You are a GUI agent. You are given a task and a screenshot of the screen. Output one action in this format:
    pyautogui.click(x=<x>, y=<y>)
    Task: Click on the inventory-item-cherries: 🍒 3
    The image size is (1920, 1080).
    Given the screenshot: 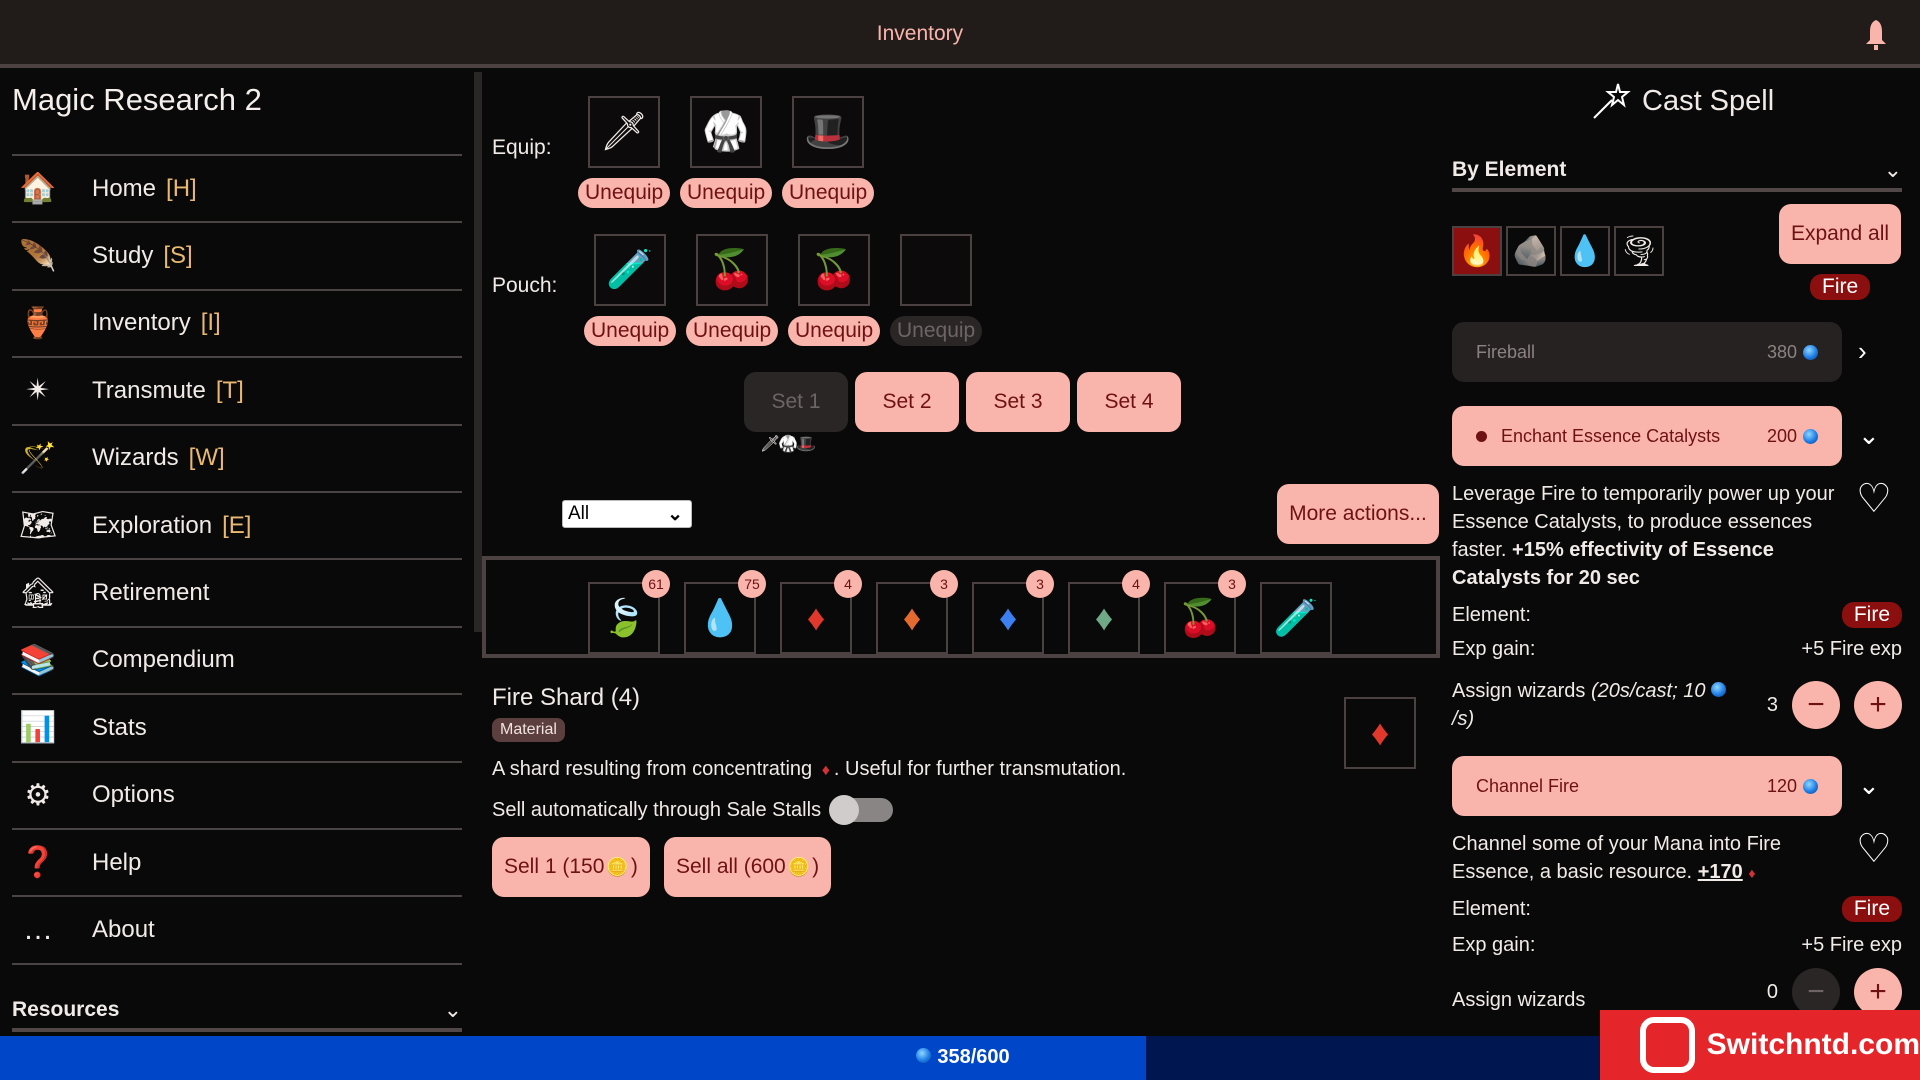 What is the action you would take?
    pyautogui.click(x=1205, y=612)
    